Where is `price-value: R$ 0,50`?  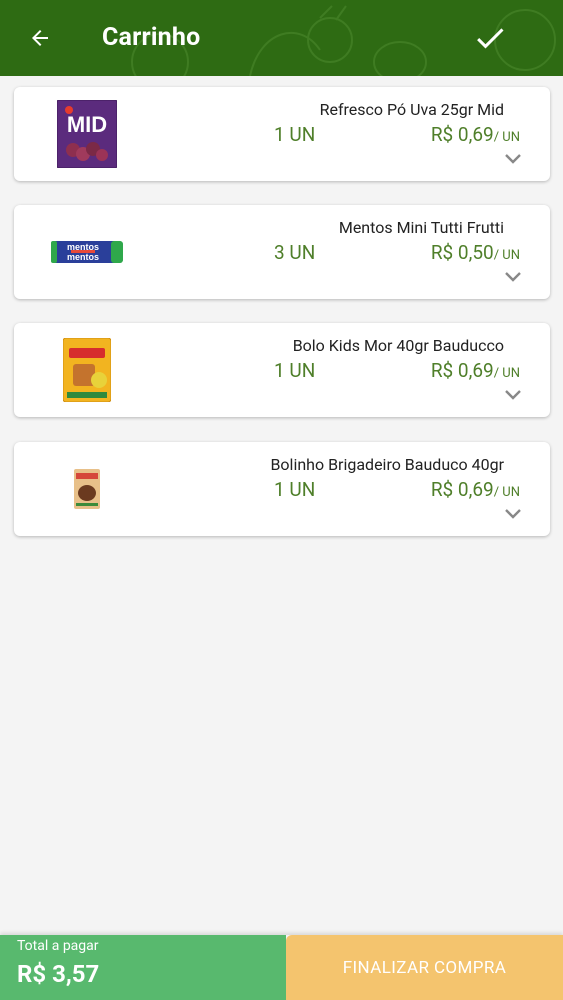
price-value: R$ 0,50 is located at coordinates (462, 252).